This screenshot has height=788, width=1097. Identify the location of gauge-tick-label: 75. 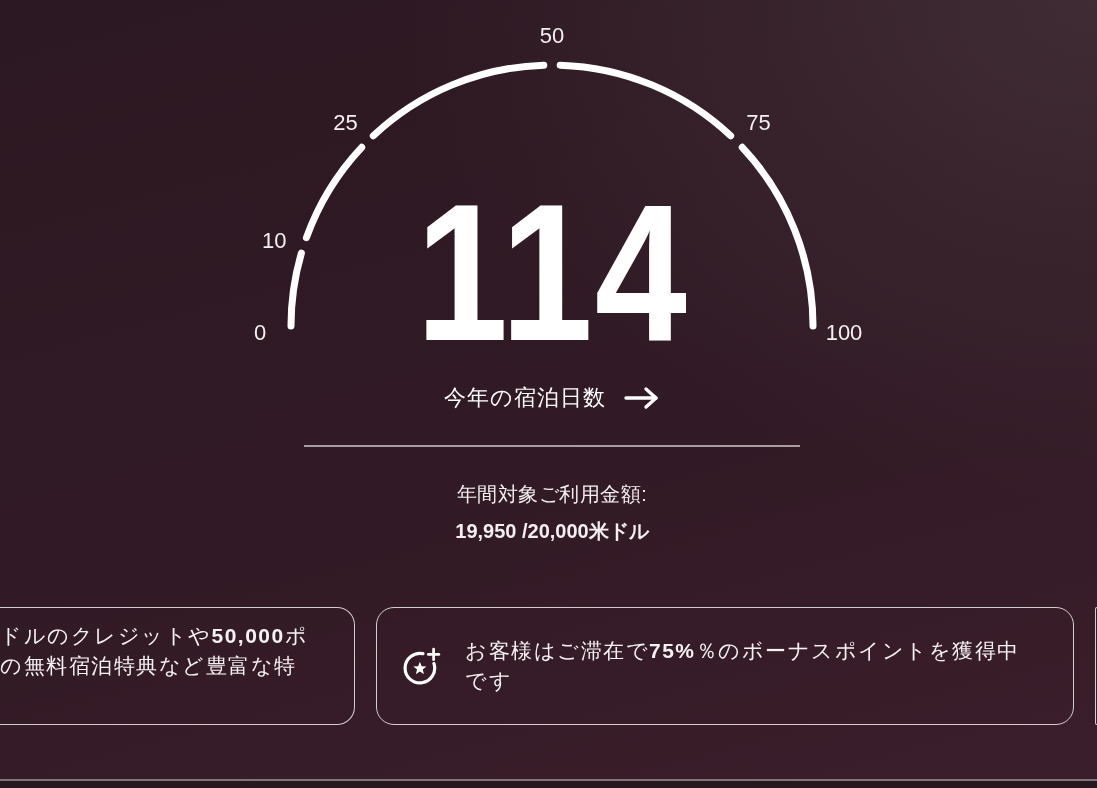
(758, 123).